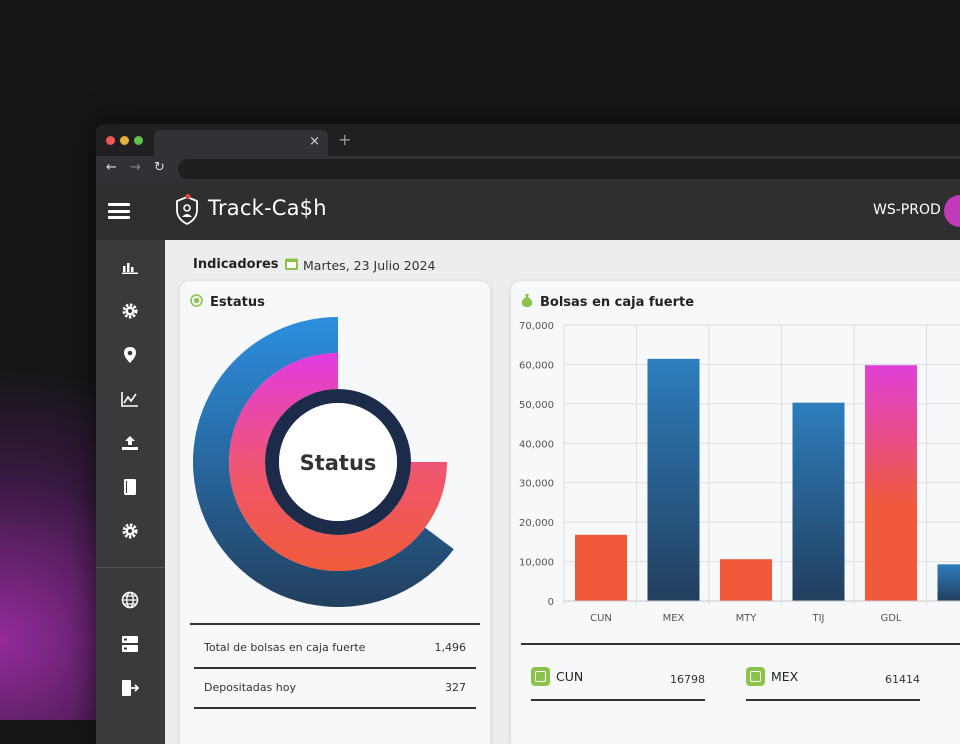 The image size is (960, 744). I want to click on bar-e, so click(949, 582).